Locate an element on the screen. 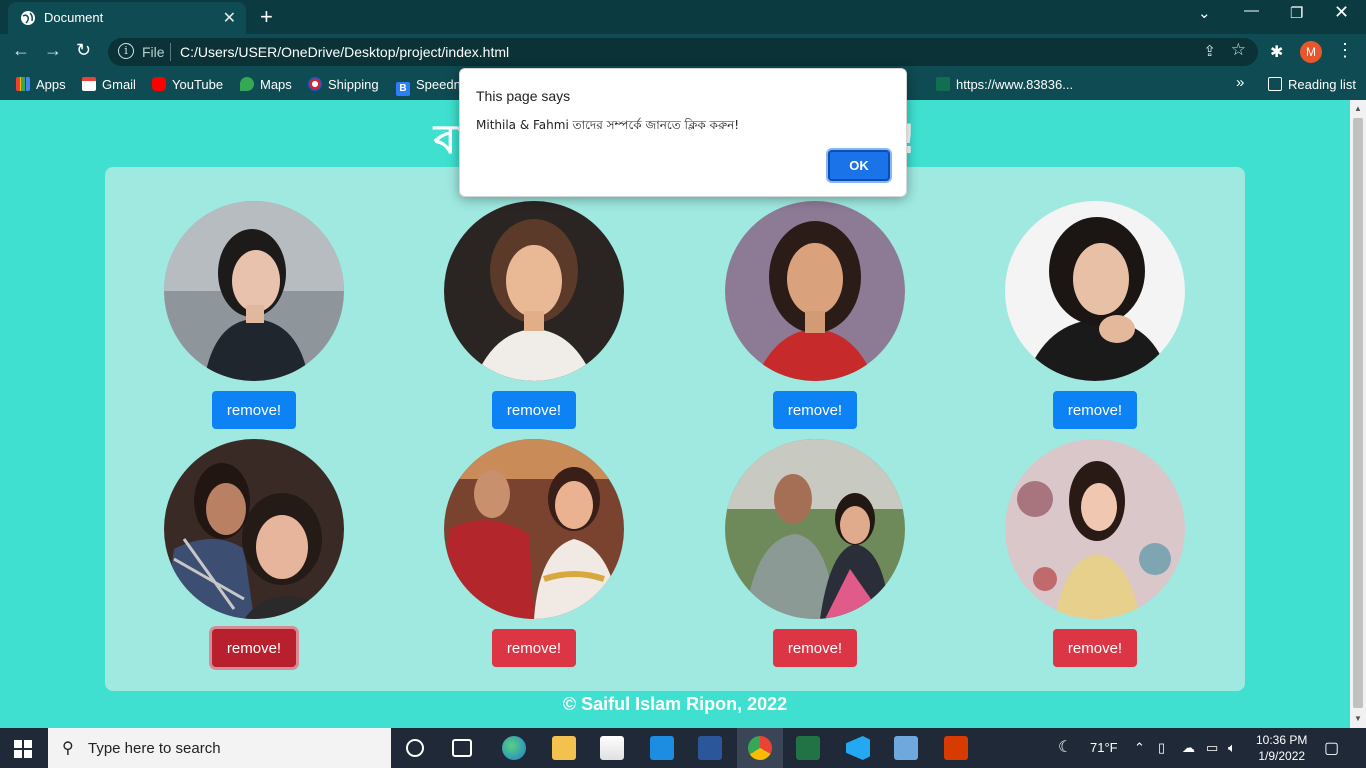 The image size is (1366, 768). url-scheme: File is located at coordinates (153, 52).